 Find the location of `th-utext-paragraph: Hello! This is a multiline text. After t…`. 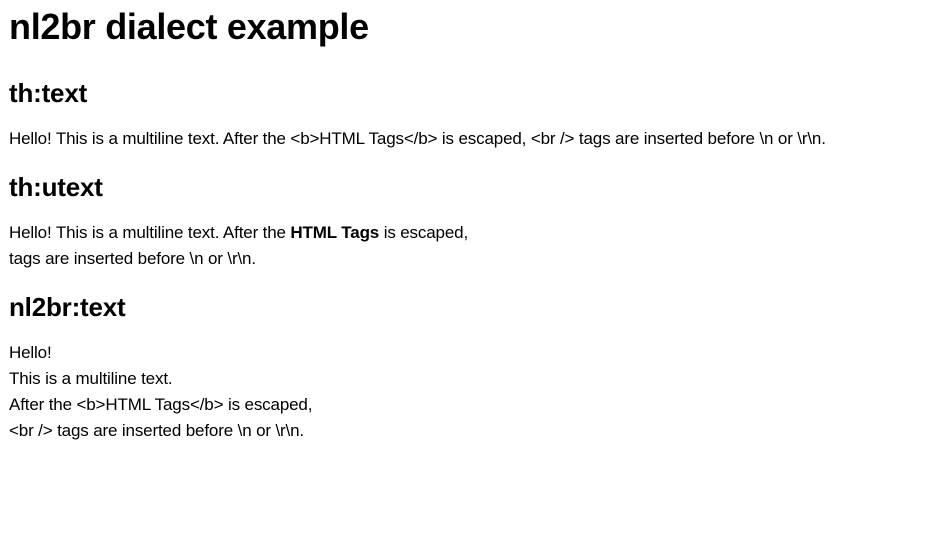

th-utext-paragraph: Hello! This is a multiline text. After t… is located at coordinates (469, 246).